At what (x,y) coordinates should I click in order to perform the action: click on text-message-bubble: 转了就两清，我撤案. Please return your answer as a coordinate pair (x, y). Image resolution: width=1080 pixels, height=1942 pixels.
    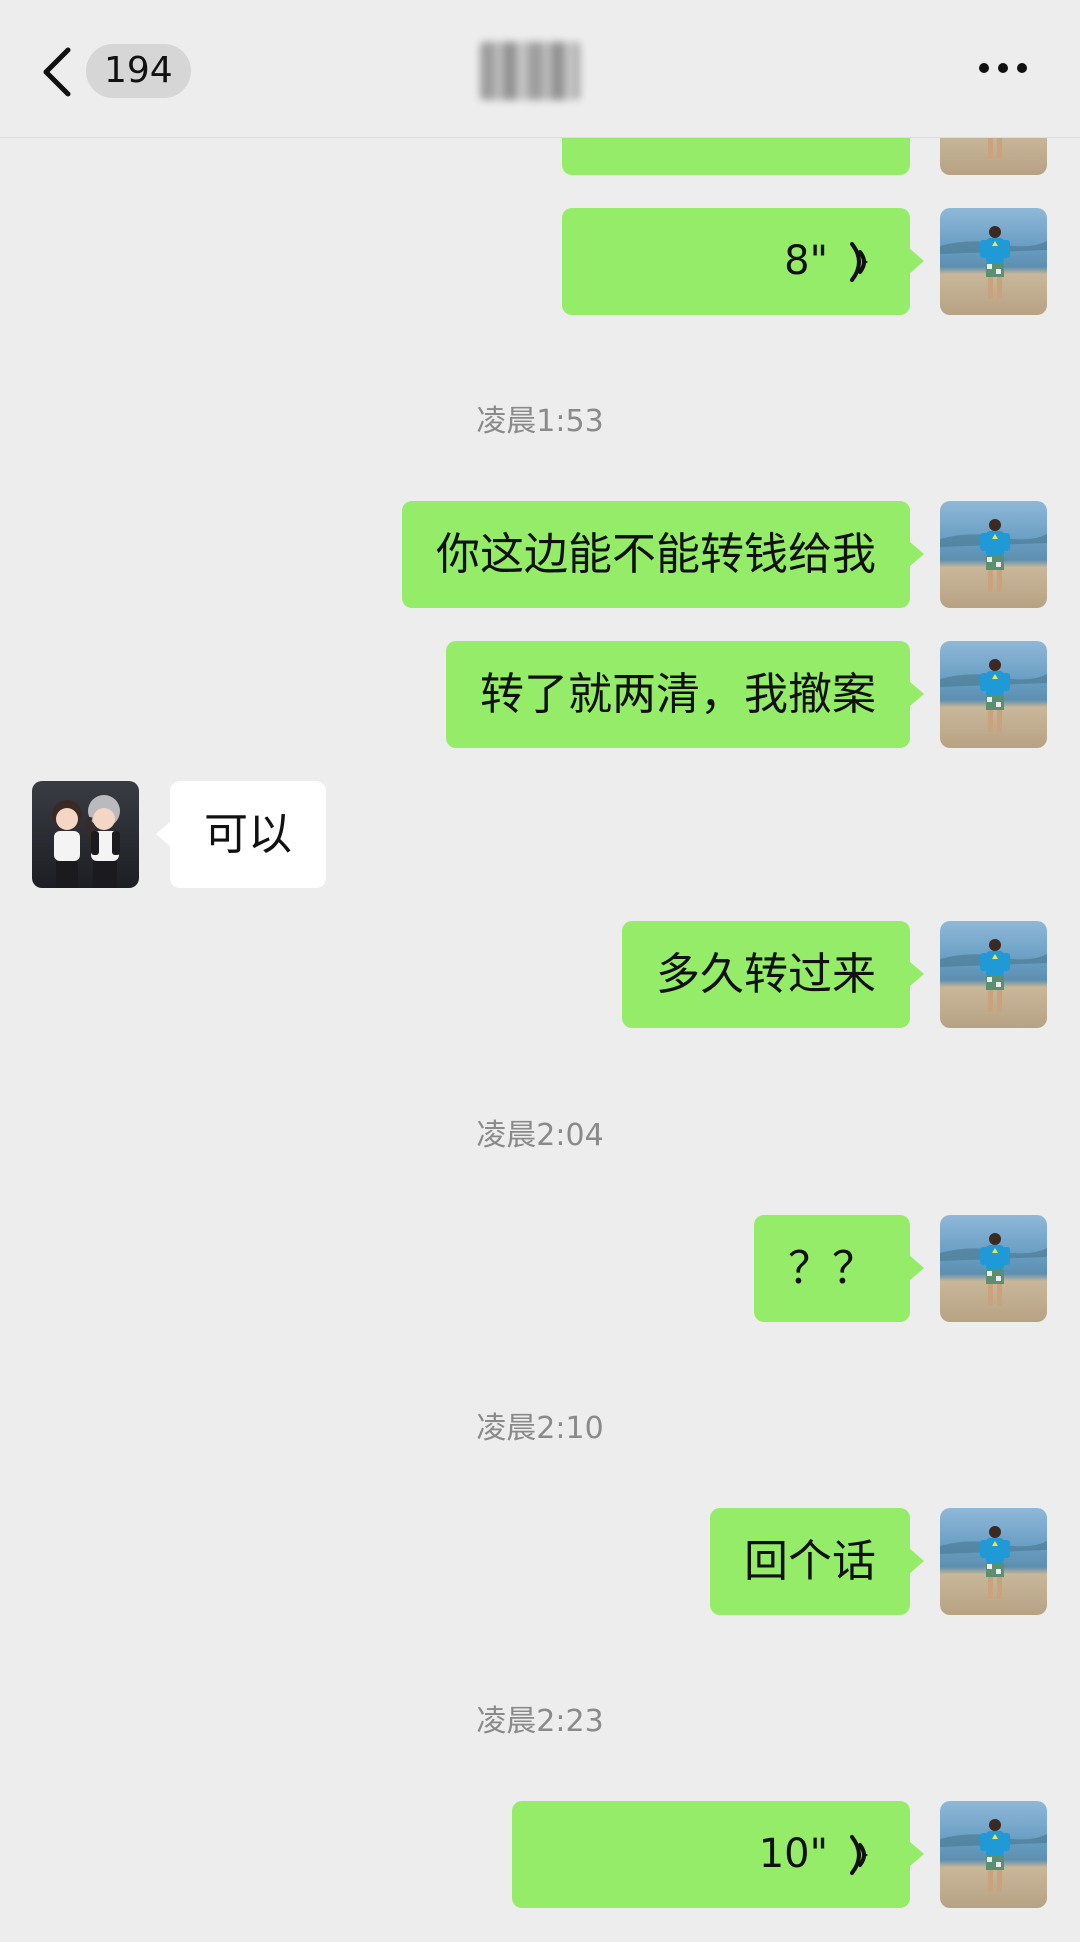
    Looking at the image, I should click on (685, 694).